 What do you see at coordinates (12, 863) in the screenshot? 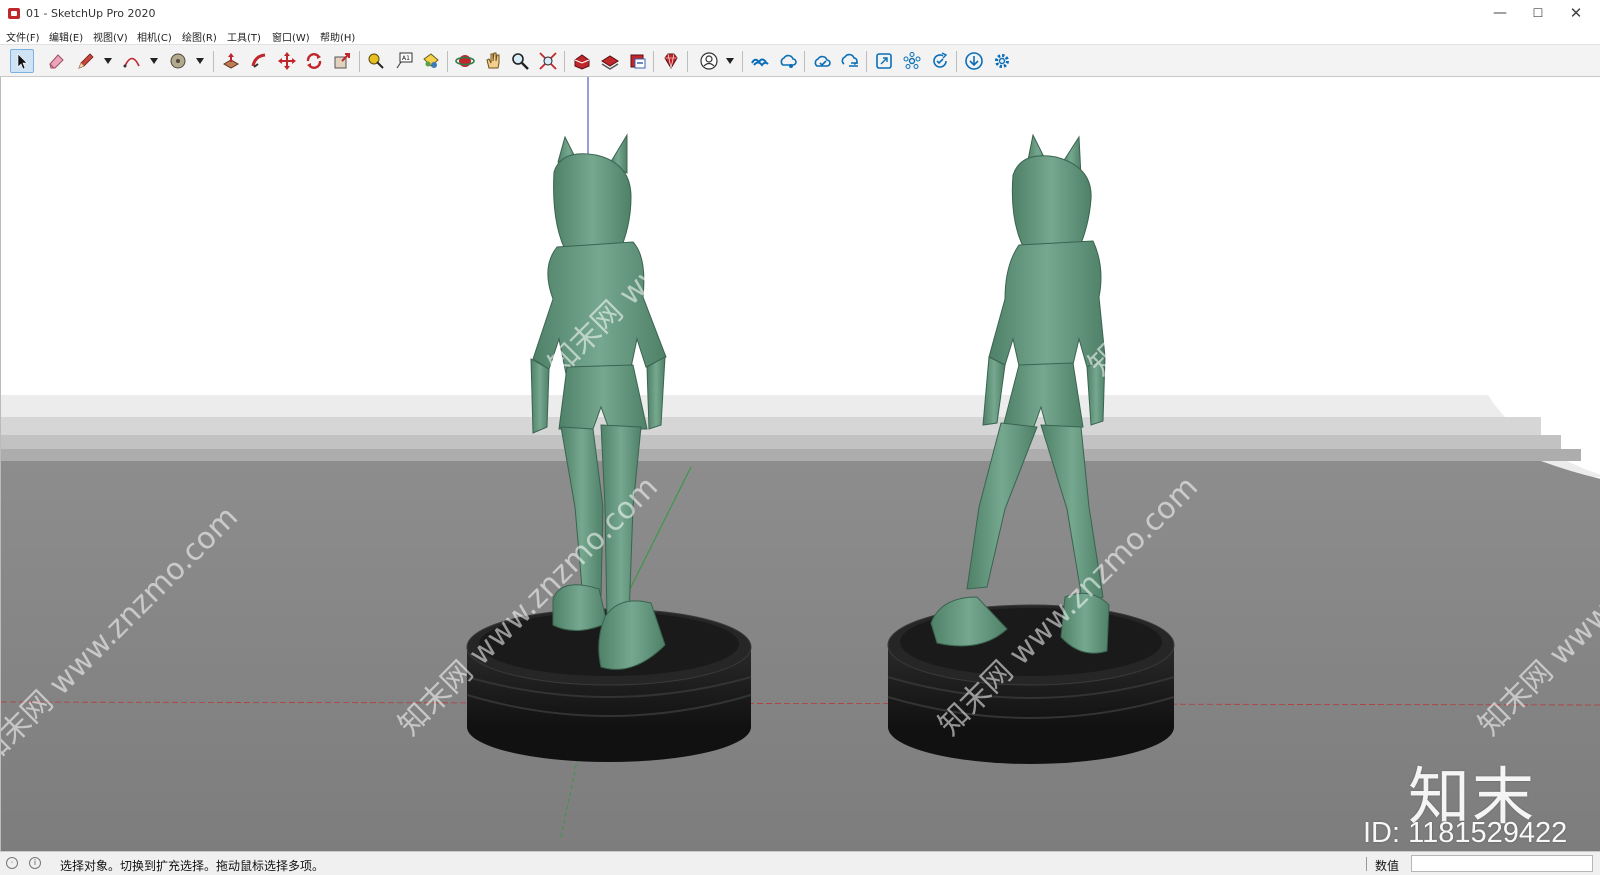
I see `geo-location-icon: ·` at bounding box center [12, 863].